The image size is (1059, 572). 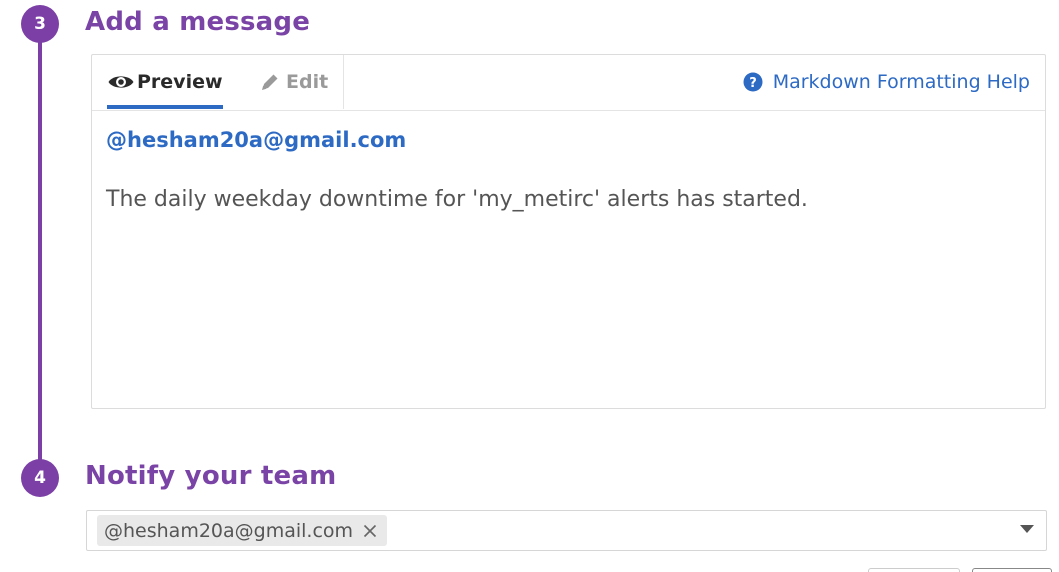 I want to click on tab-preview: Preview, so click(x=165, y=82).